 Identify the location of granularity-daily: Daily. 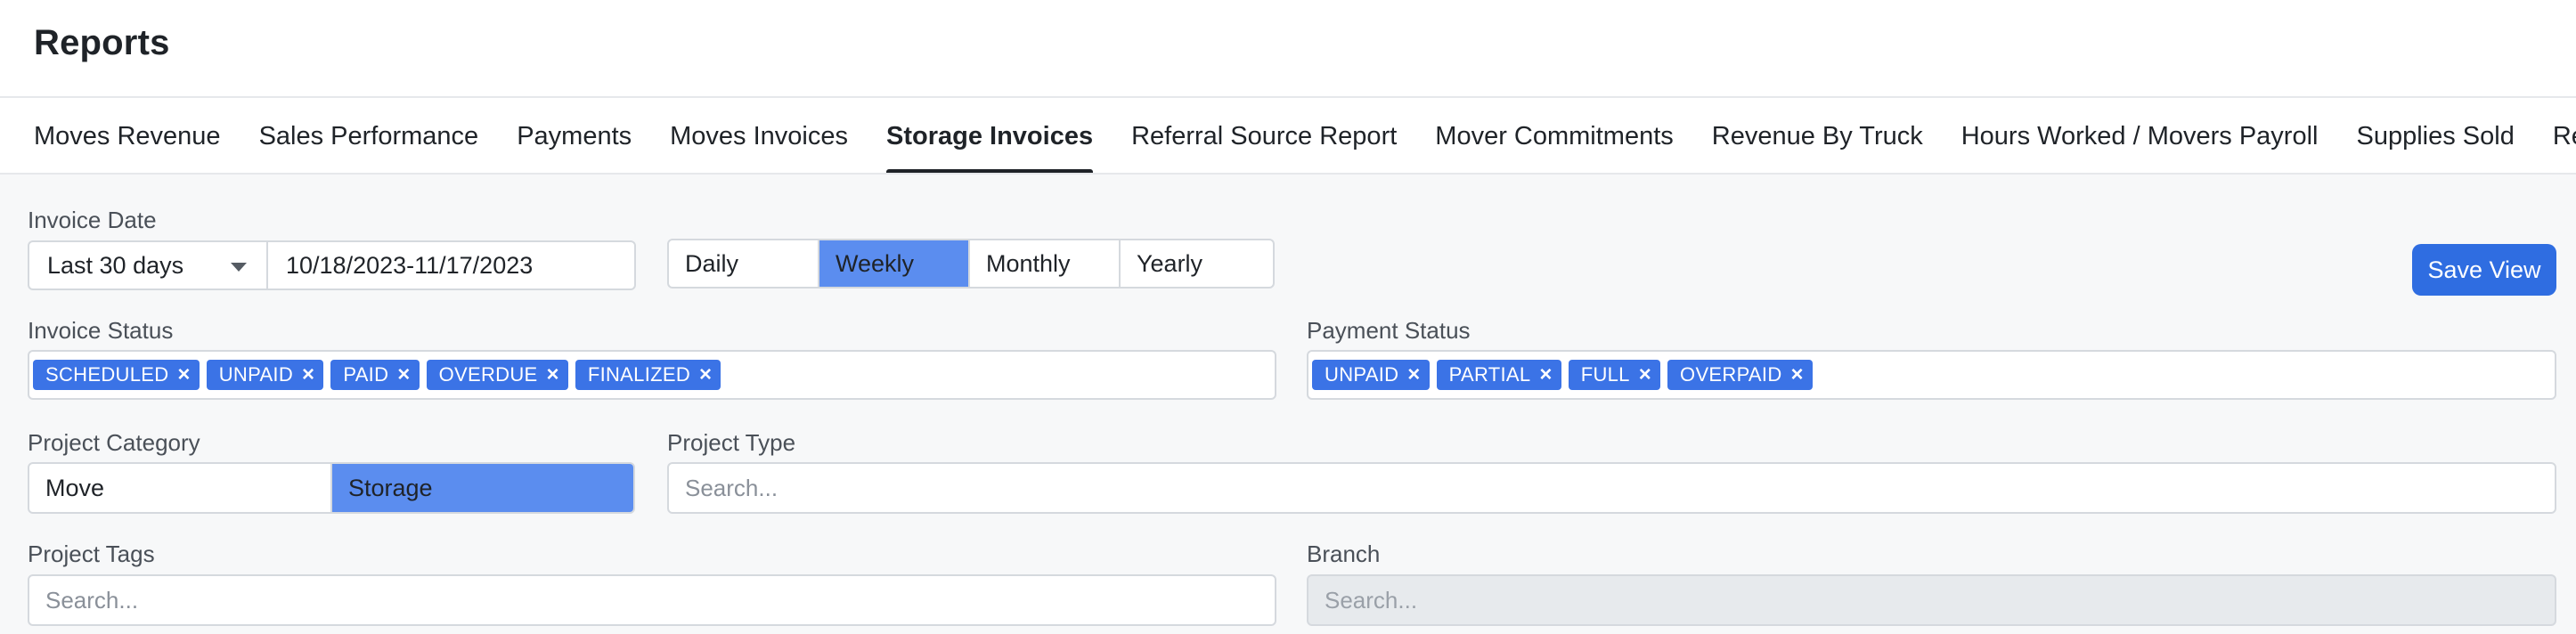
(744, 263).